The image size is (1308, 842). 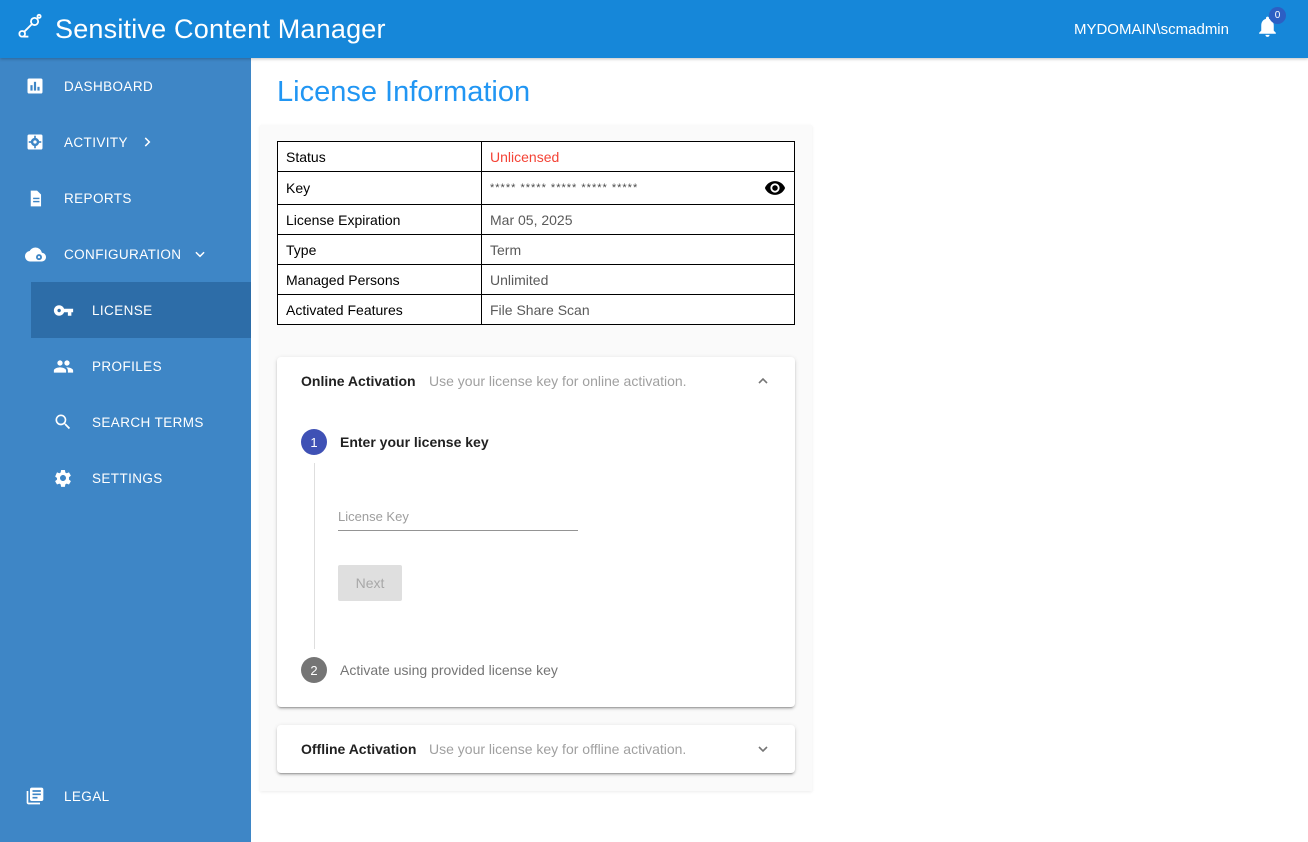 What do you see at coordinates (29, 29) in the screenshot?
I see `app-logo-icon` at bounding box center [29, 29].